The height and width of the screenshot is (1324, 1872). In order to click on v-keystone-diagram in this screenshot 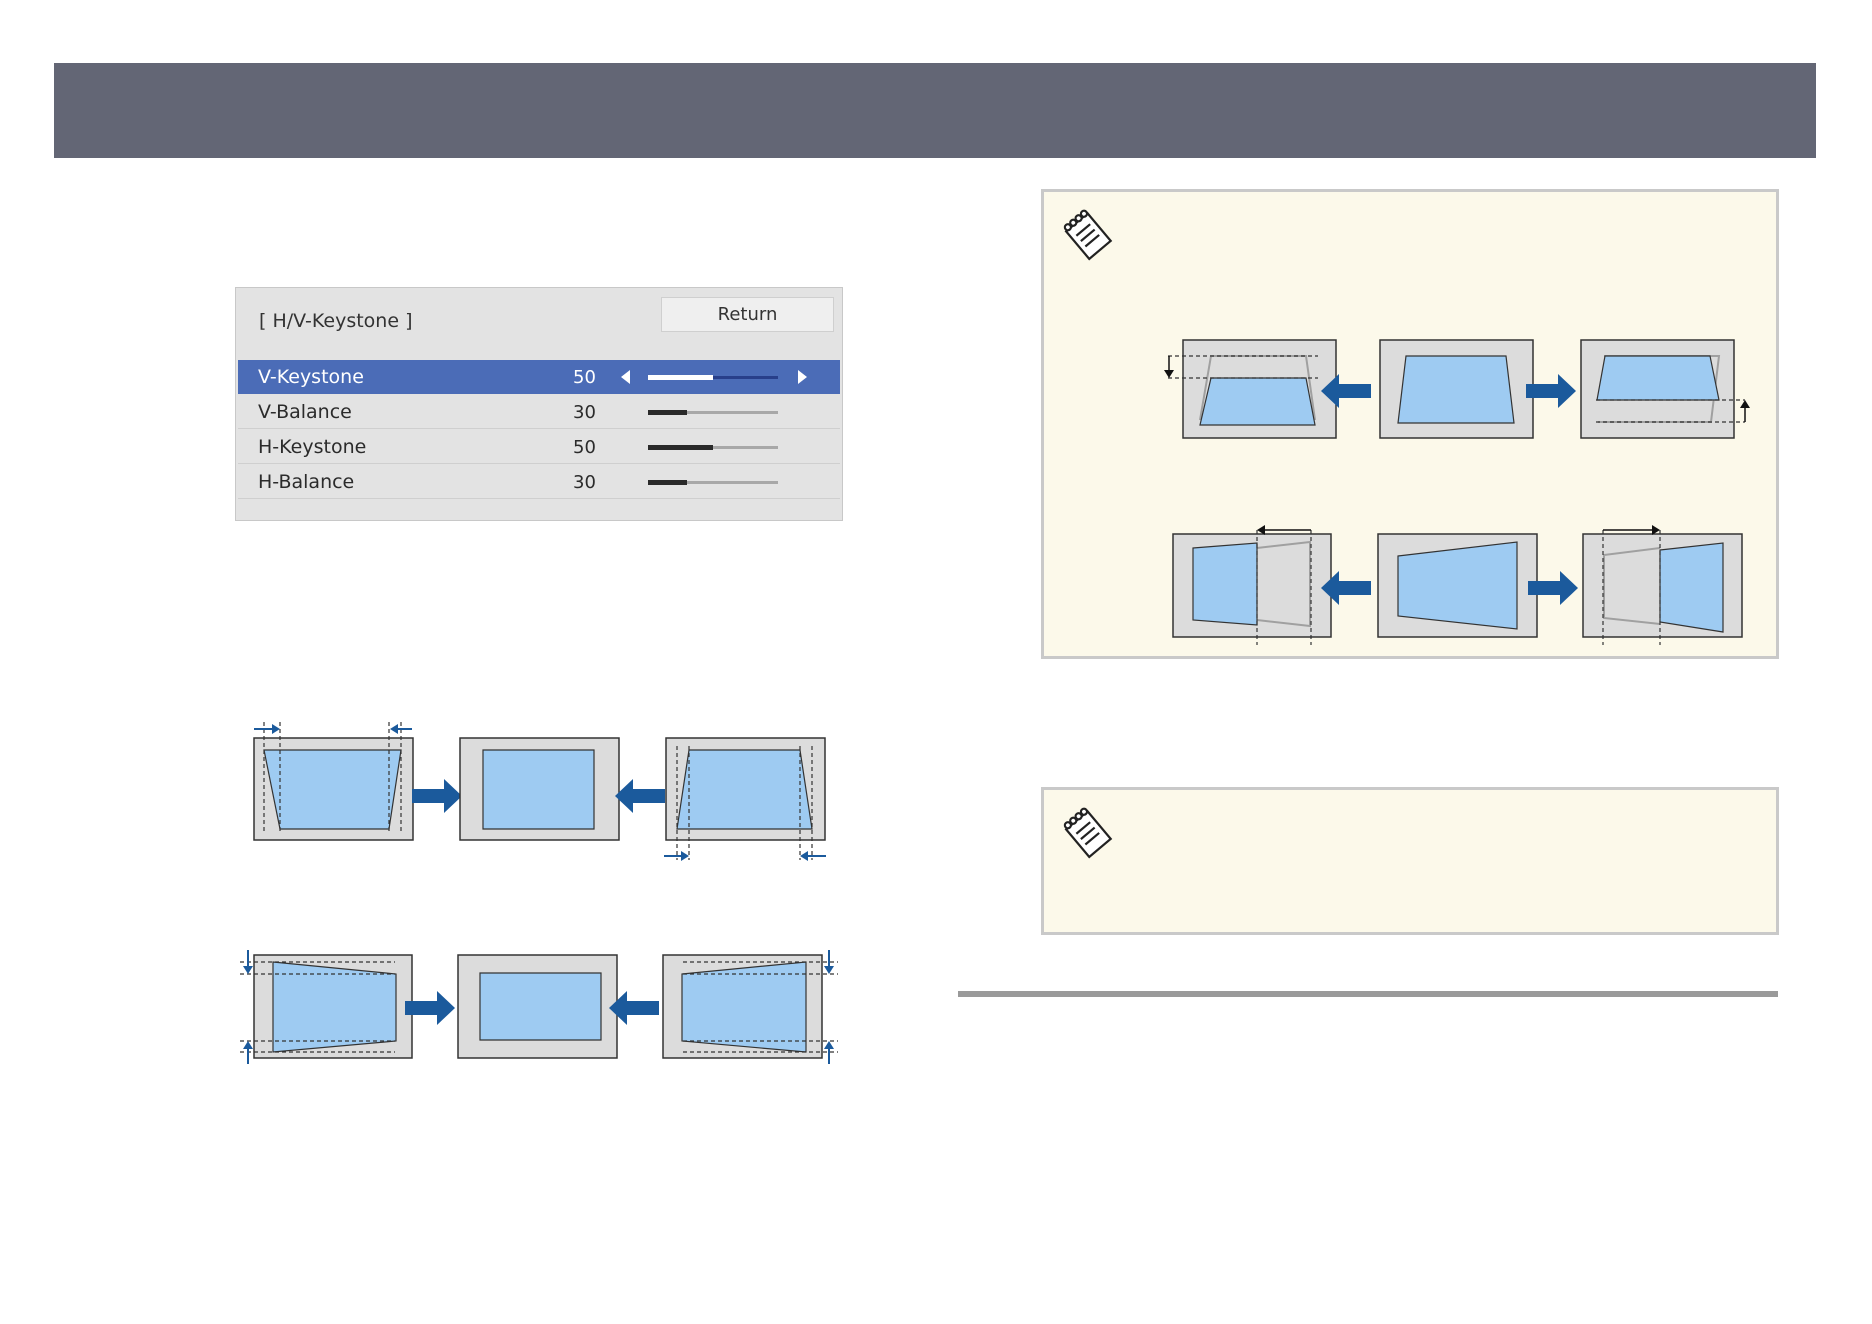, I will do `click(539, 1007)`.